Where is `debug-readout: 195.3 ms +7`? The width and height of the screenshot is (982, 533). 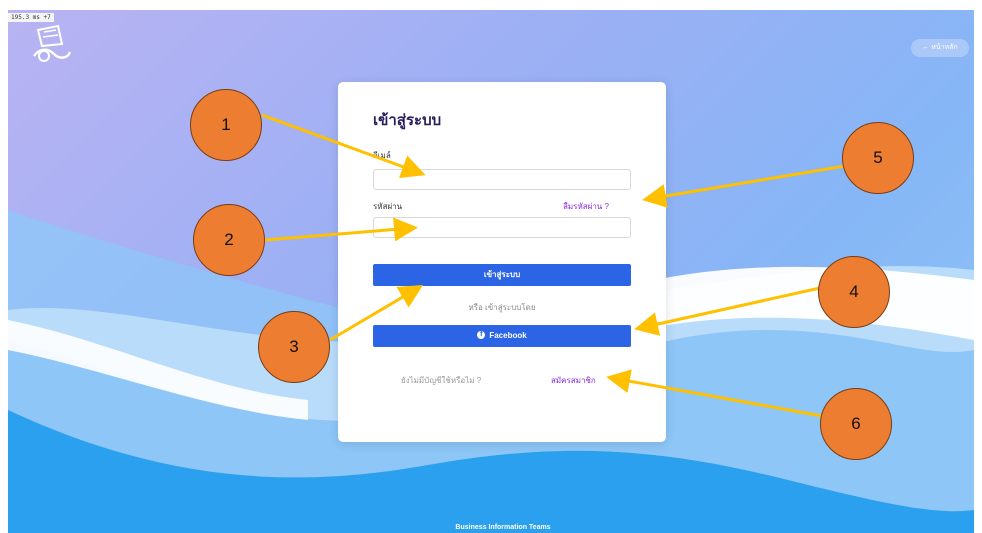 debug-readout: 195.3 ms +7 is located at coordinates (31, 17).